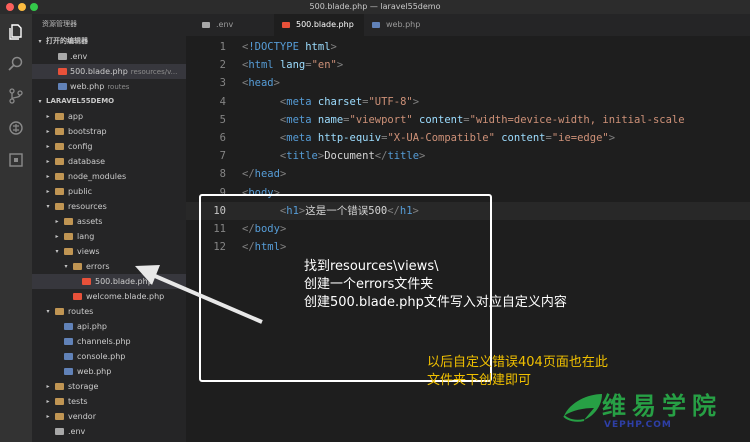  Describe the element at coordinates (638, 425) in the screenshot. I see `watermark-url: VEPHP.COM` at that location.